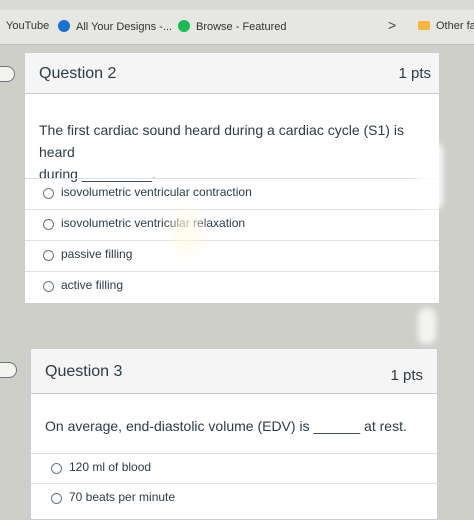 The width and height of the screenshot is (474, 520). What do you see at coordinates (455, 26) in the screenshot?
I see `bookmark-label: Other fa` at bounding box center [455, 26].